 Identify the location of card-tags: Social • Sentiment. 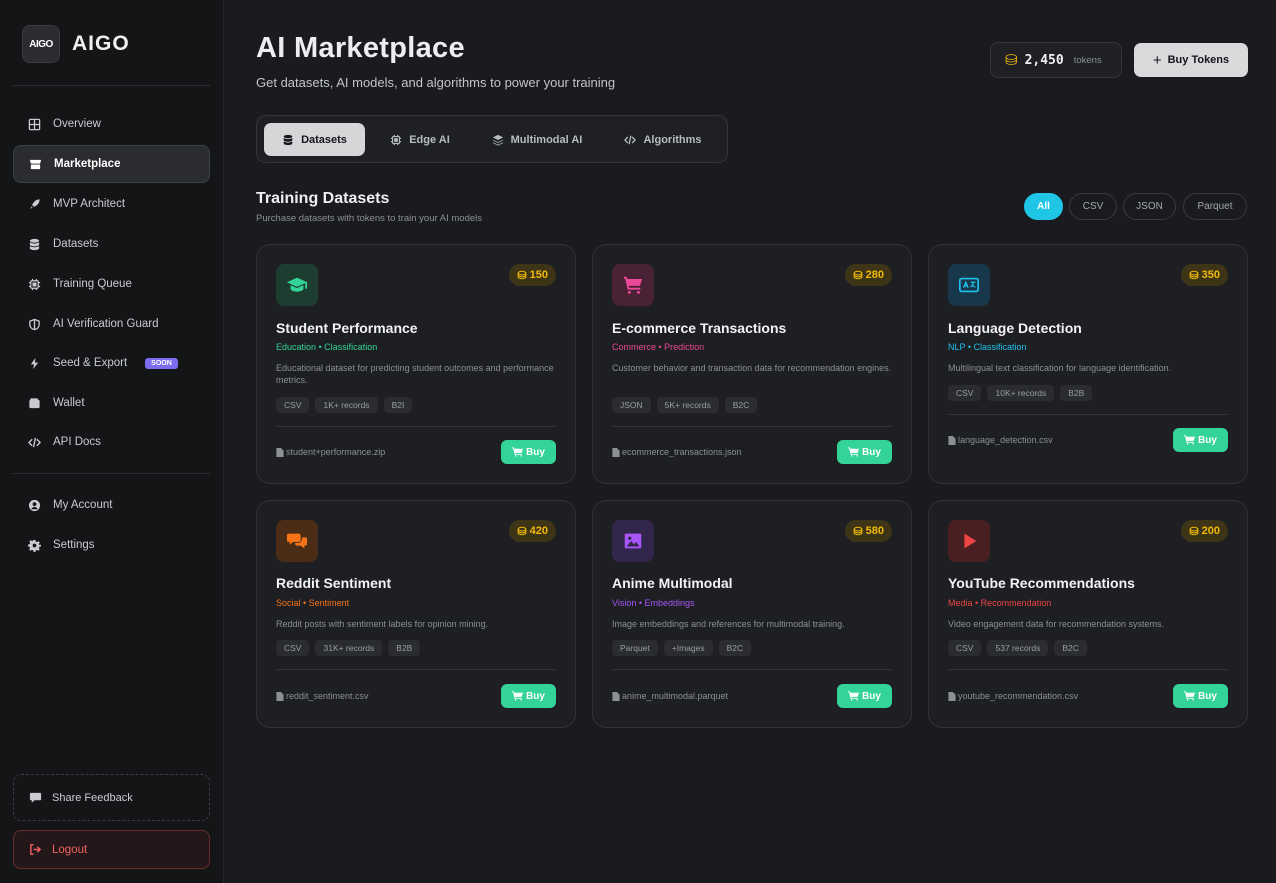
(313, 603).